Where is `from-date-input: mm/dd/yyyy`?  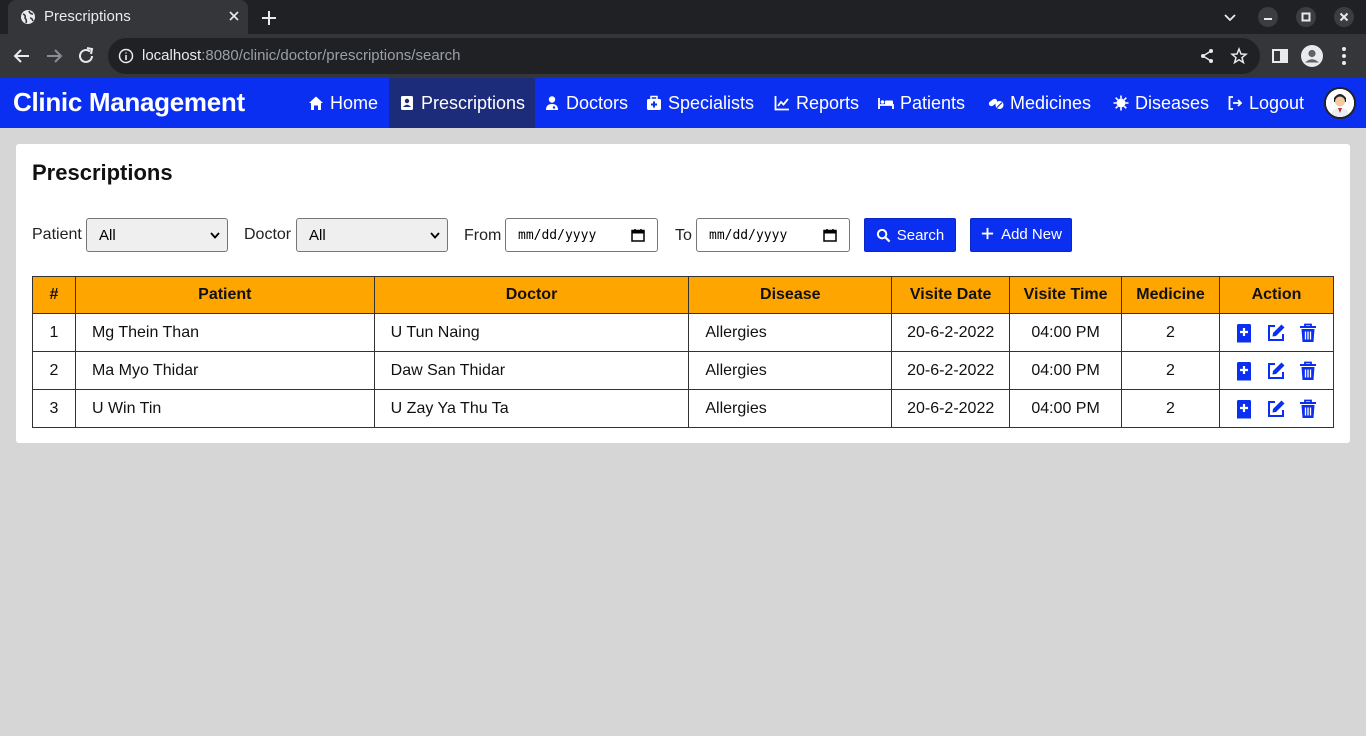 from-date-input: mm/dd/yyyy is located at coordinates (581, 235).